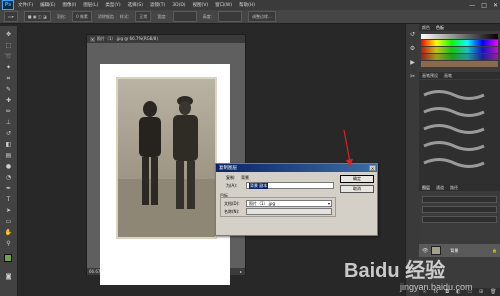 This screenshot has height=296, width=500. Describe the element at coordinates (8, 210) in the screenshot. I see `path-select-icon: ➤` at that location.